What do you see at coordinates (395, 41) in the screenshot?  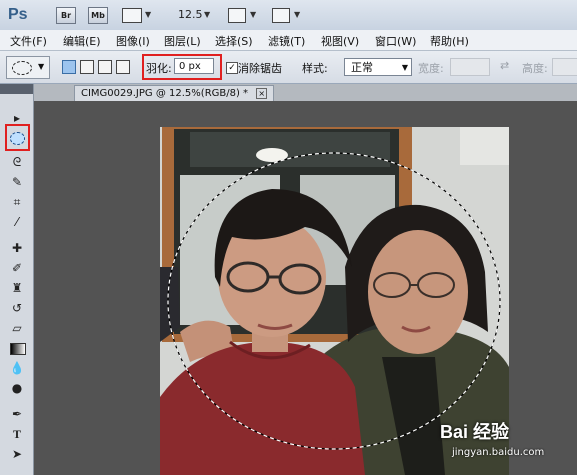 I see `menu-window: 窗口(W)` at bounding box center [395, 41].